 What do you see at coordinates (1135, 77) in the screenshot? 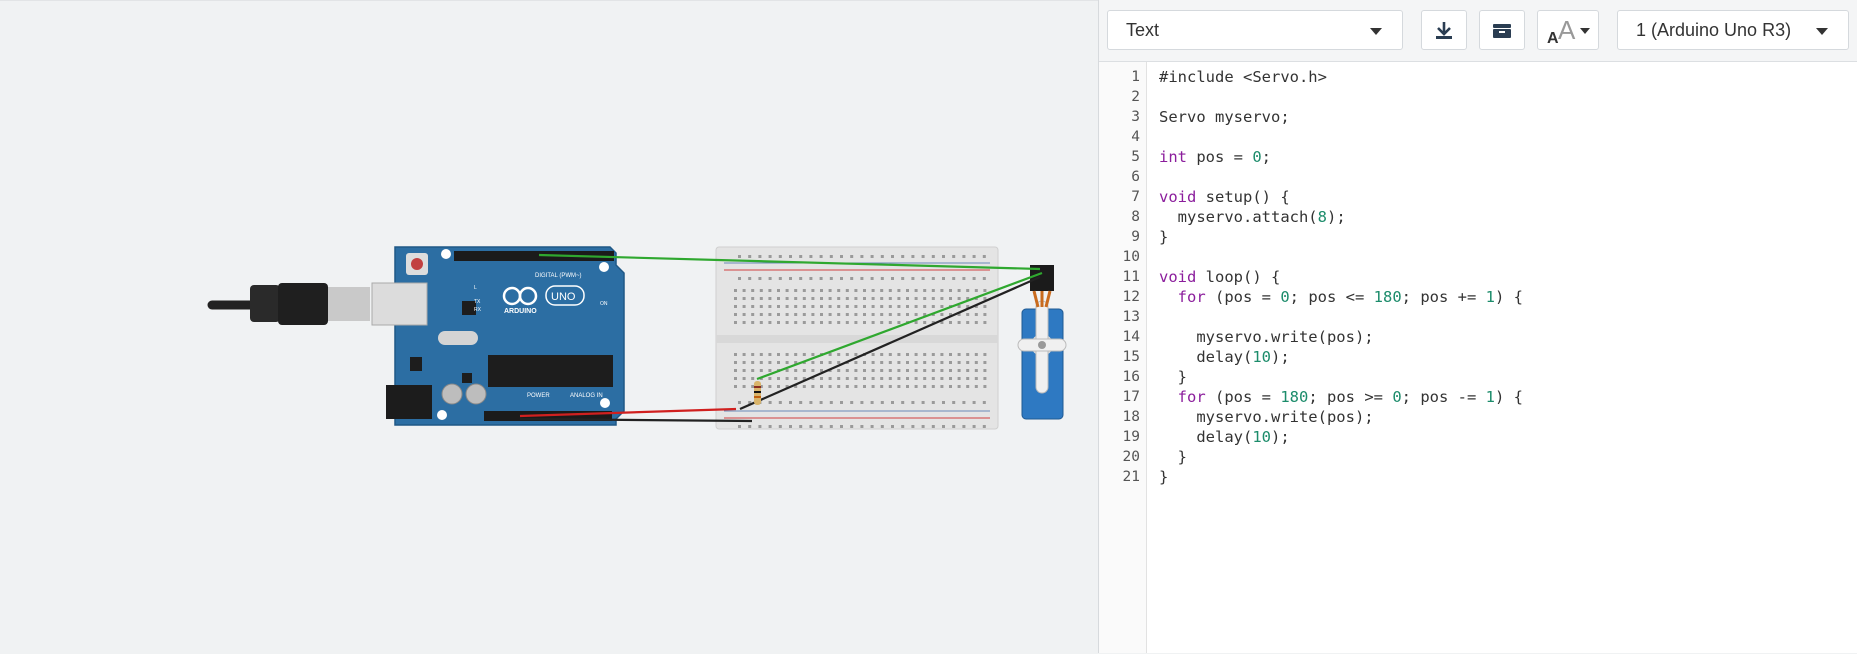
I see `line-number: 1` at bounding box center [1135, 77].